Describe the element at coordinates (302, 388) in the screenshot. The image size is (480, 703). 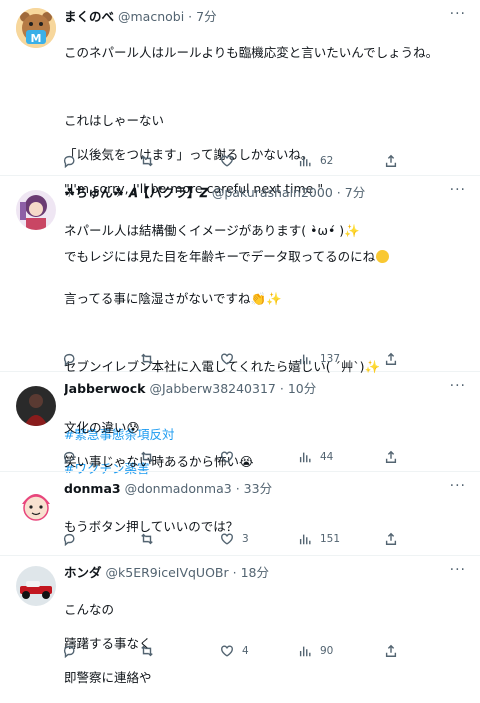
I see `timestamp: 10分` at that location.